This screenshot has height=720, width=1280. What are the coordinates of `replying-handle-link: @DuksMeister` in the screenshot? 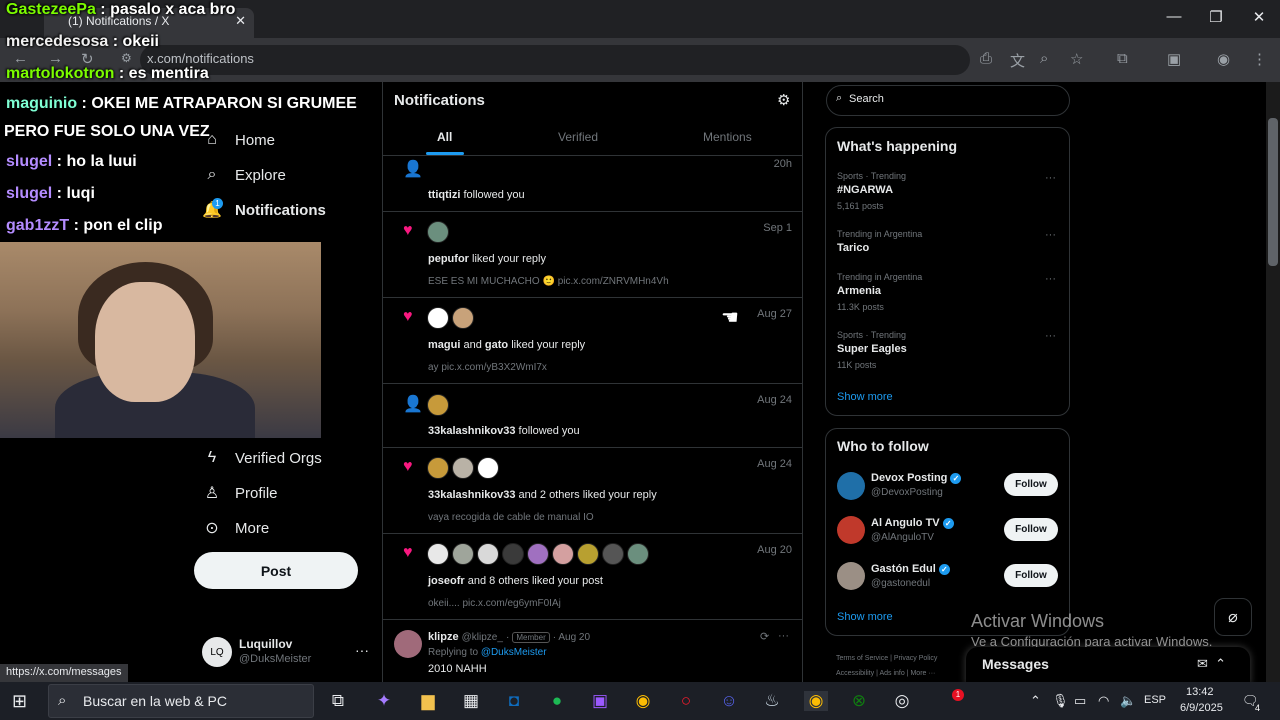 It's located at (514, 652).